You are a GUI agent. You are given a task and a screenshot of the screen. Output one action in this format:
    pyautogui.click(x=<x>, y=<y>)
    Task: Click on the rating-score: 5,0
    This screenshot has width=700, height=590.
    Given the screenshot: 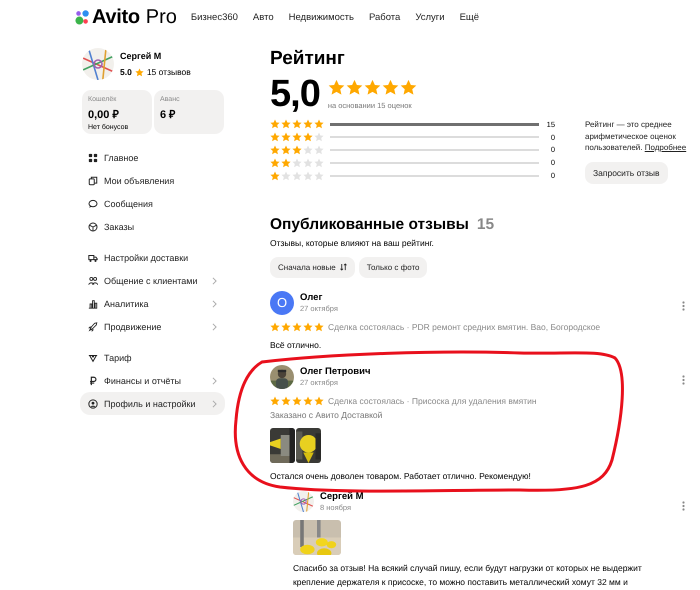 What is the action you would take?
    pyautogui.click(x=295, y=94)
    